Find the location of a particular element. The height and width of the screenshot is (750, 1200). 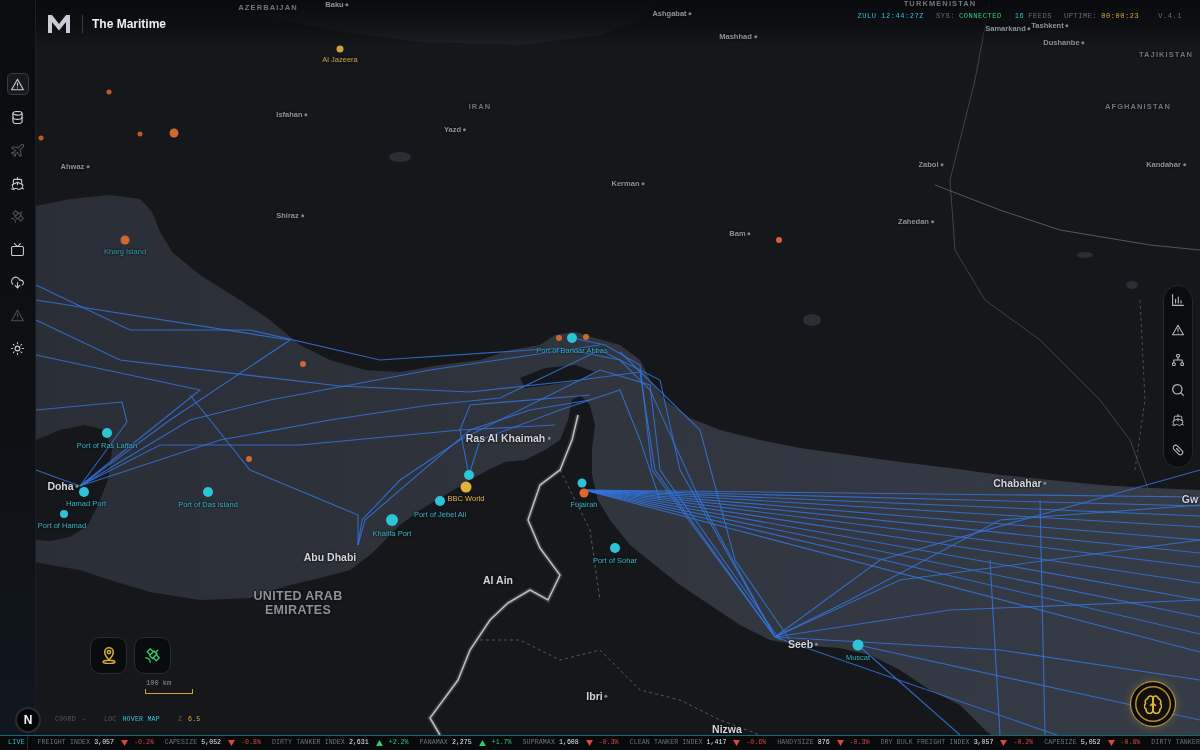

city-label: Chabahar is located at coordinates (1017, 483).